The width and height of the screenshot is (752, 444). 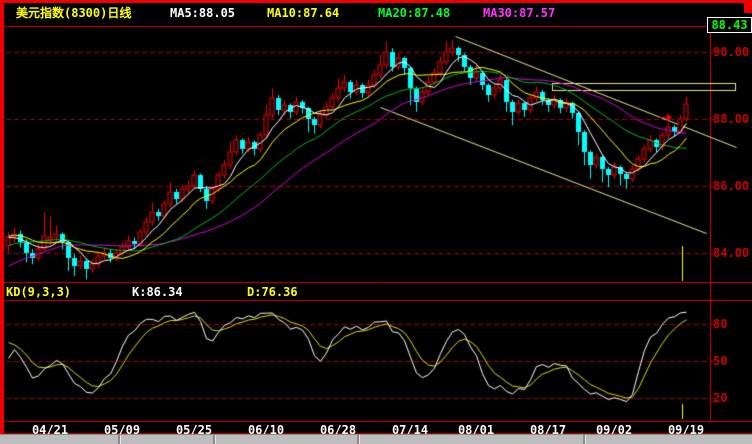 I want to click on kd-axis-label-50: 50, so click(x=720, y=361).